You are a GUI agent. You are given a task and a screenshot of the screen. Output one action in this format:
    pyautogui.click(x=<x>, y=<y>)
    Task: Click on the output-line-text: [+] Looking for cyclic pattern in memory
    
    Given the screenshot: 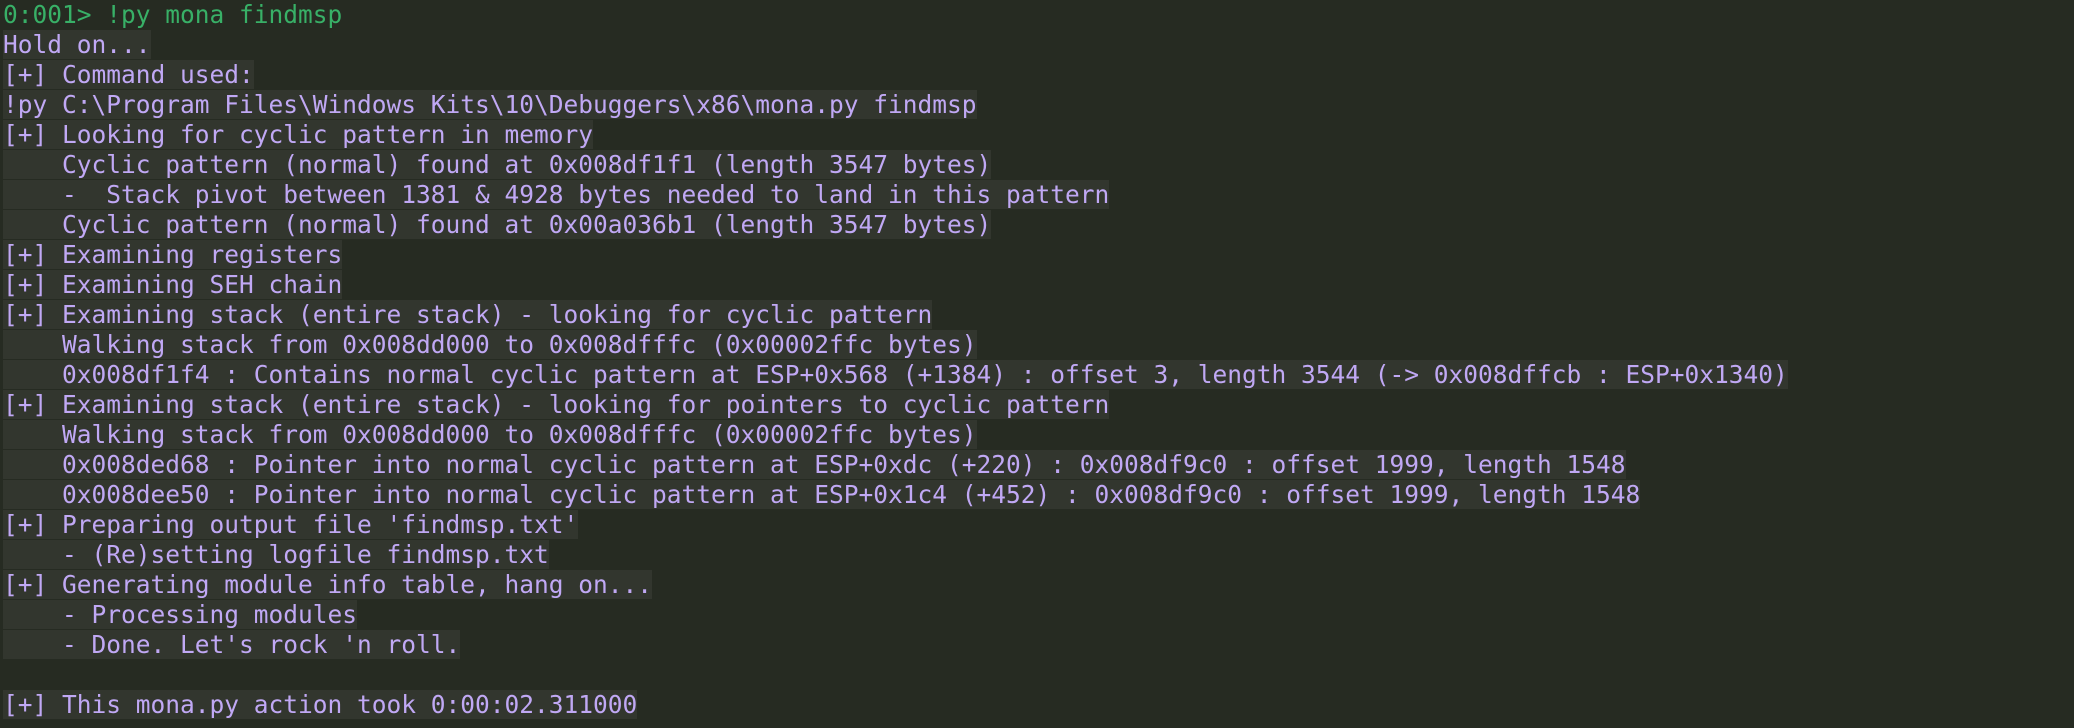 What is the action you would take?
    pyautogui.click(x=298, y=134)
    